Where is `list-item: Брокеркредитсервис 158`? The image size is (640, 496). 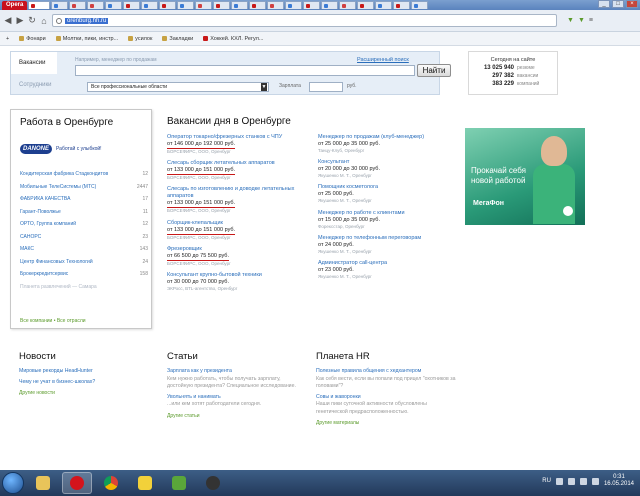
list-item: Брокеркредитсервис 158 is located at coordinates (84, 274).